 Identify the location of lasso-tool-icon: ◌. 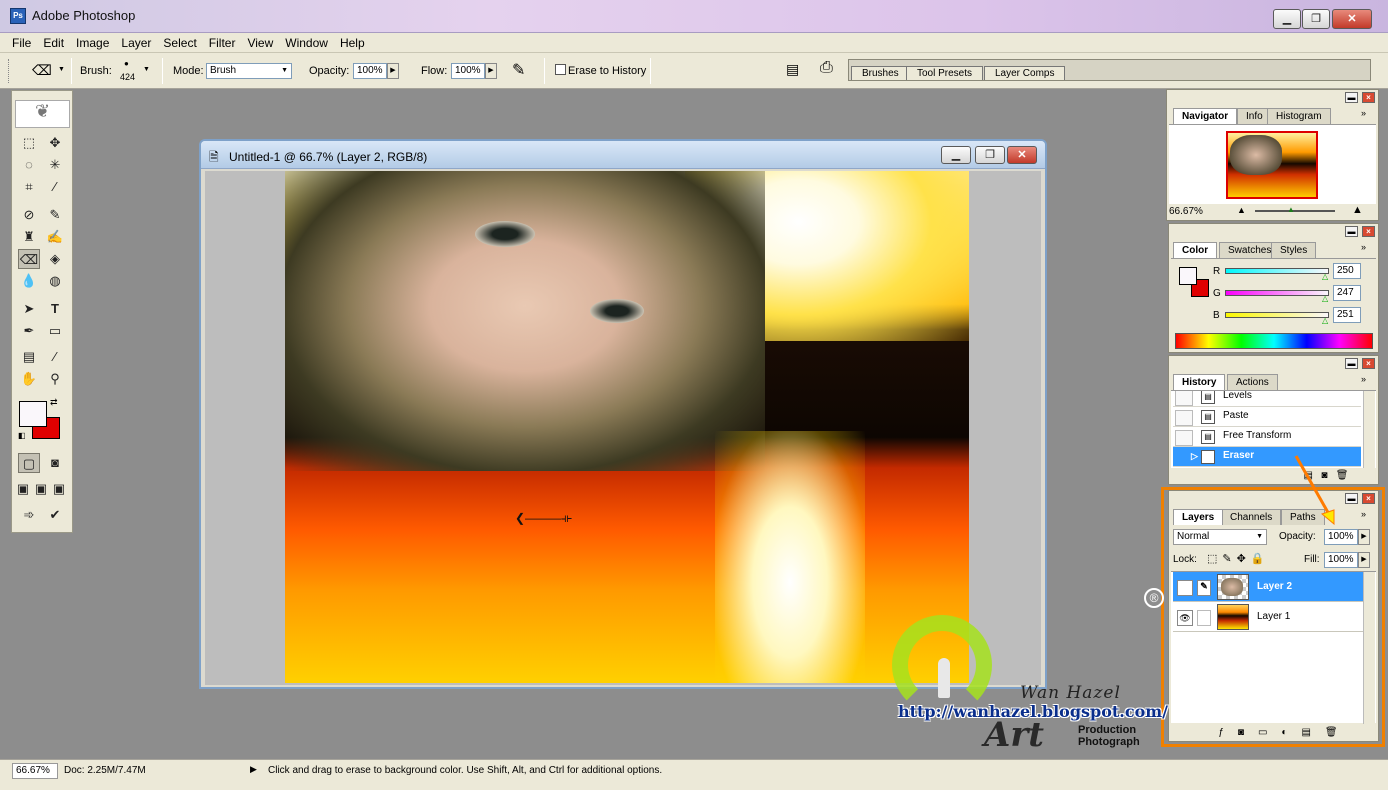
(29, 165).